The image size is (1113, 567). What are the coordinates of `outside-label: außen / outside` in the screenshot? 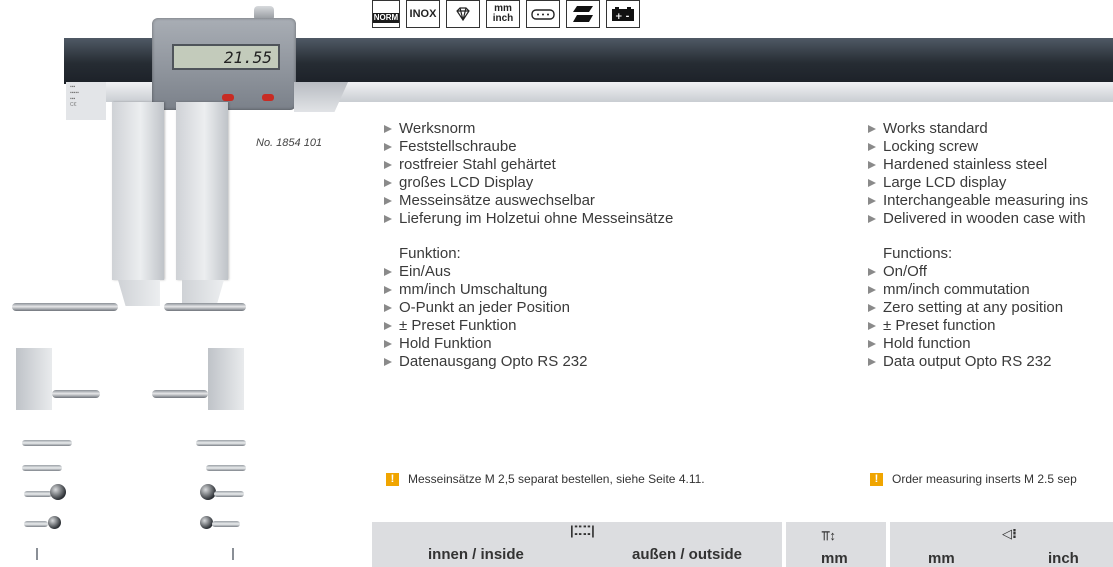 It's located at (687, 554).